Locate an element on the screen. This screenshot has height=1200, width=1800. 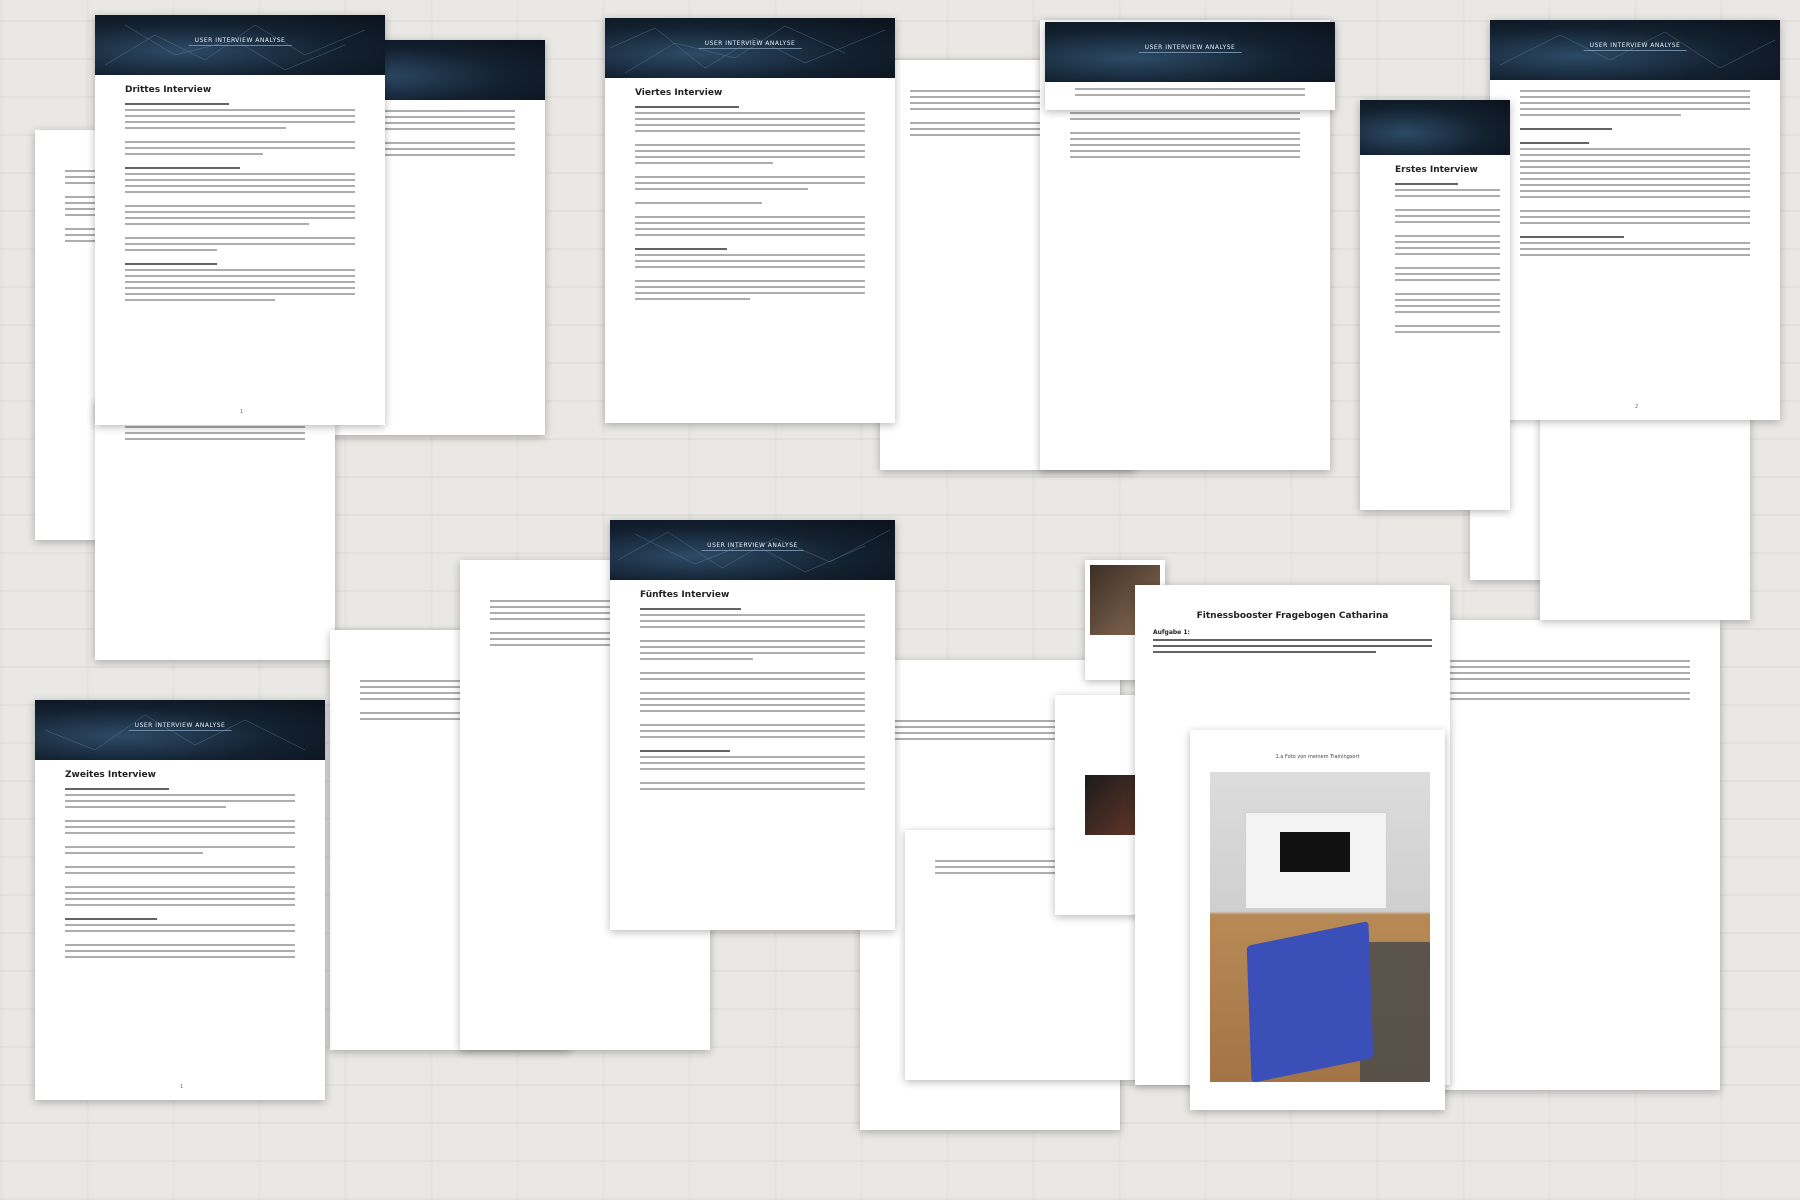
tv-screen is located at coordinates (1315, 852).